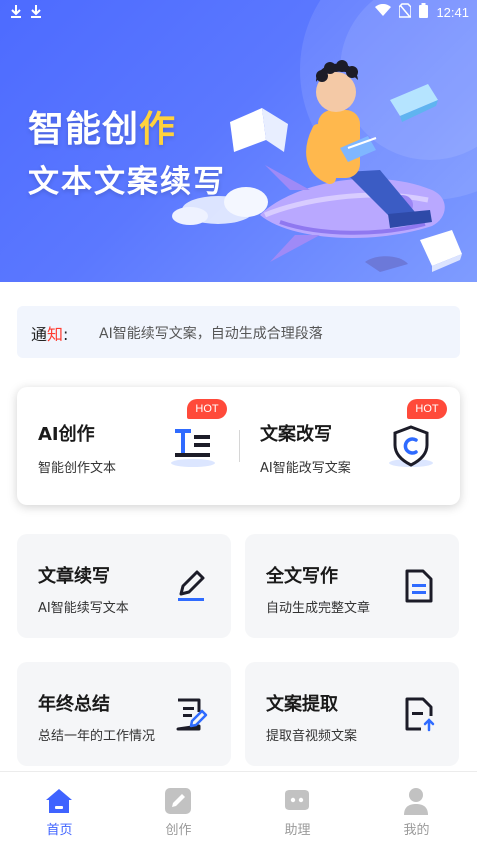 This screenshot has width=477, height=848. Describe the element at coordinates (59, 830) in the screenshot. I see `tab-label: 首页` at that location.